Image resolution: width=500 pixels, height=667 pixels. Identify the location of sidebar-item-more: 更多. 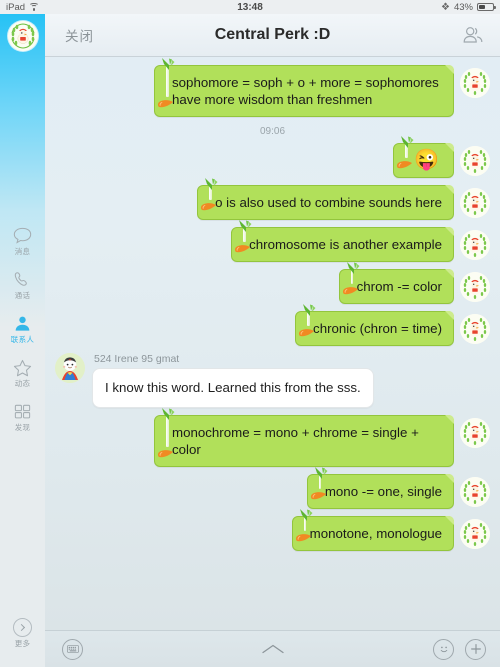
(22, 633).